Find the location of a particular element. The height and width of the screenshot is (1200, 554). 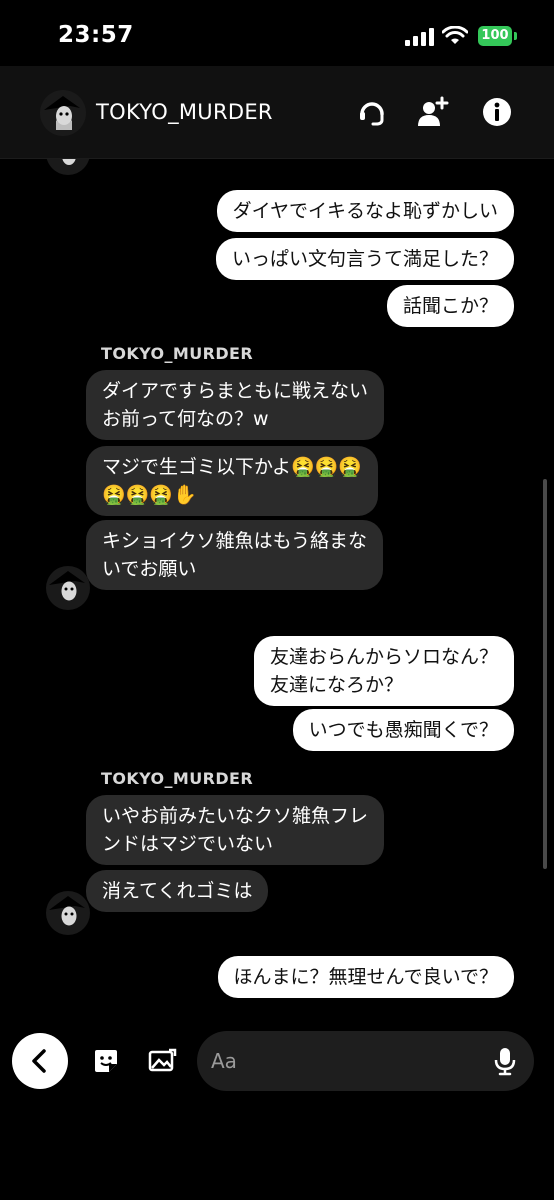

message-bubble-incoming: キショイクソ雑魚はもう絡まな いでお願い is located at coordinates (235, 555).